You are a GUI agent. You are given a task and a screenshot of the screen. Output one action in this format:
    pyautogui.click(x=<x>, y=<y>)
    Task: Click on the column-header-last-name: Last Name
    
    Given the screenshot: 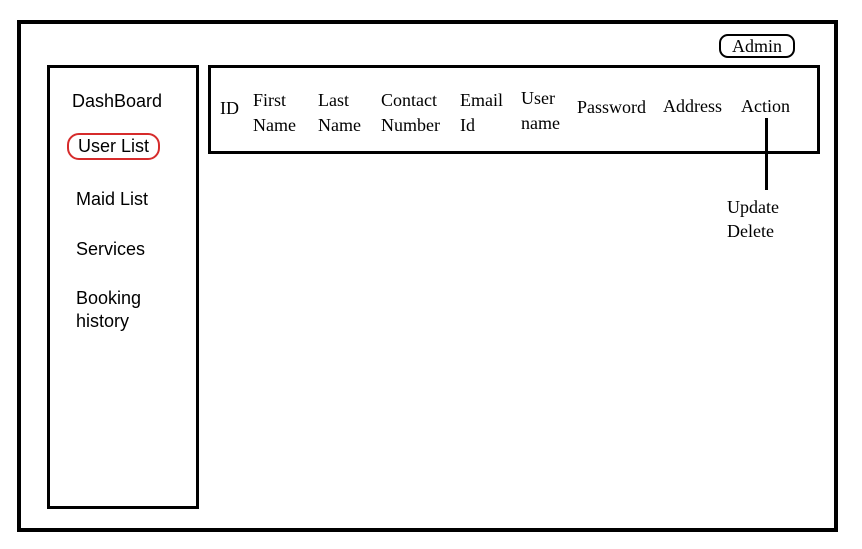 What is the action you would take?
    pyautogui.click(x=339, y=113)
    